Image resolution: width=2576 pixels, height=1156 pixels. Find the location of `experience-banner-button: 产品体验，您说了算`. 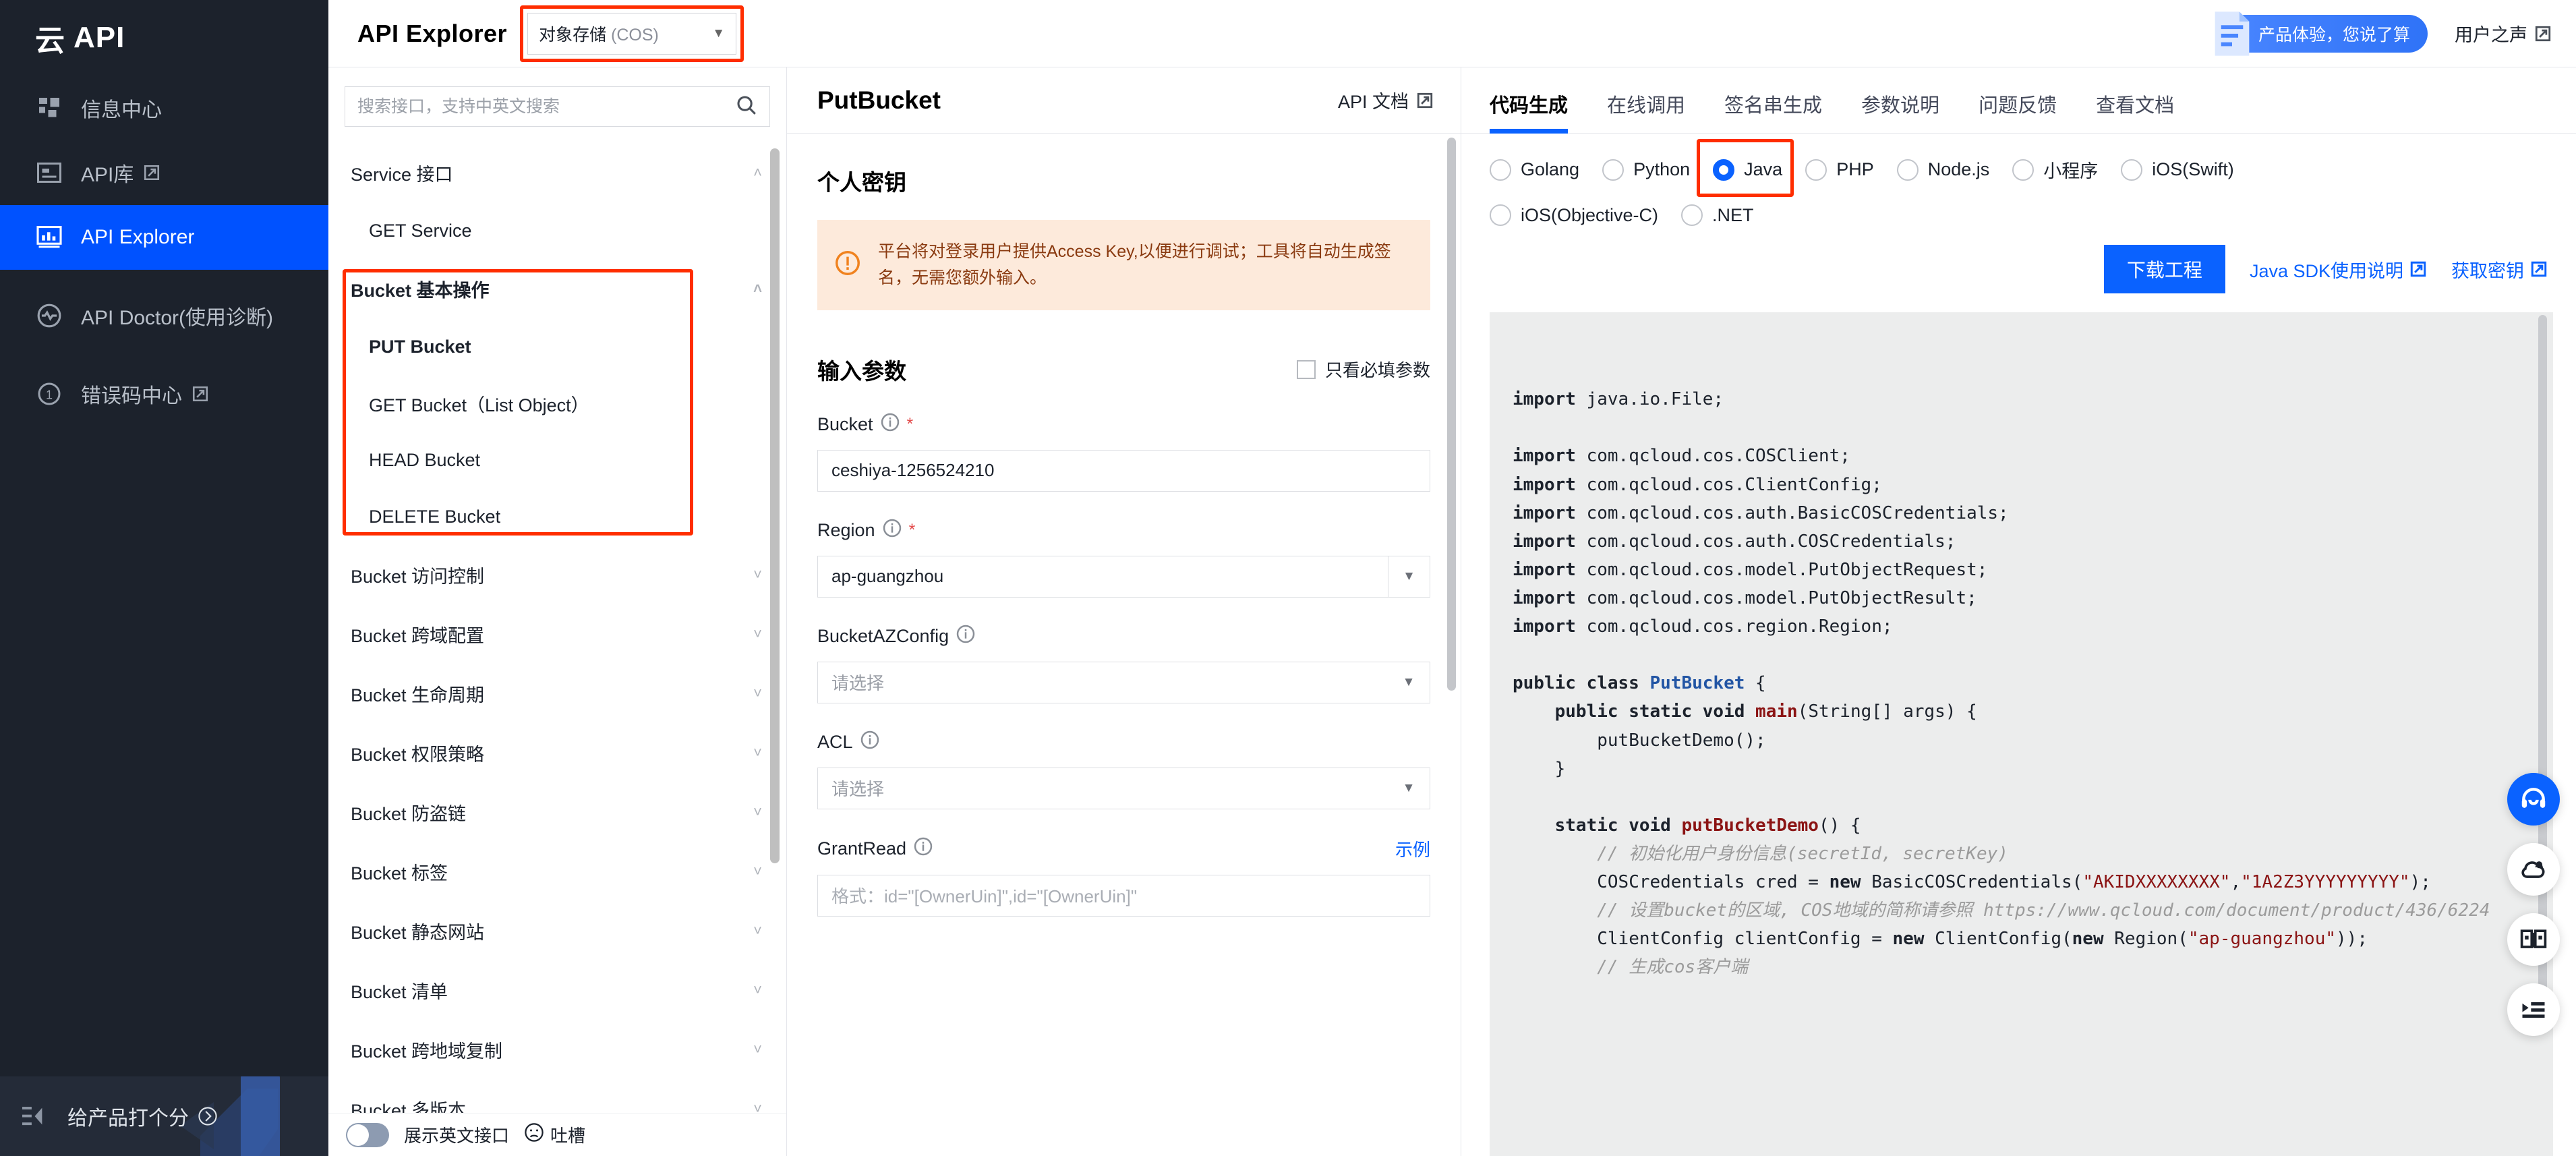

experience-banner-button: 产品体验，您说了算 is located at coordinates (2321, 33).